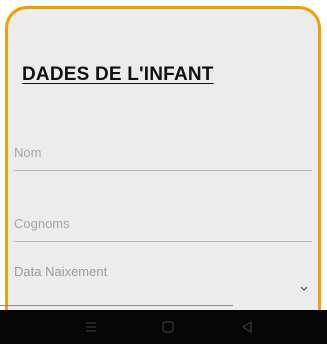  I want to click on back-icon, so click(247, 327).